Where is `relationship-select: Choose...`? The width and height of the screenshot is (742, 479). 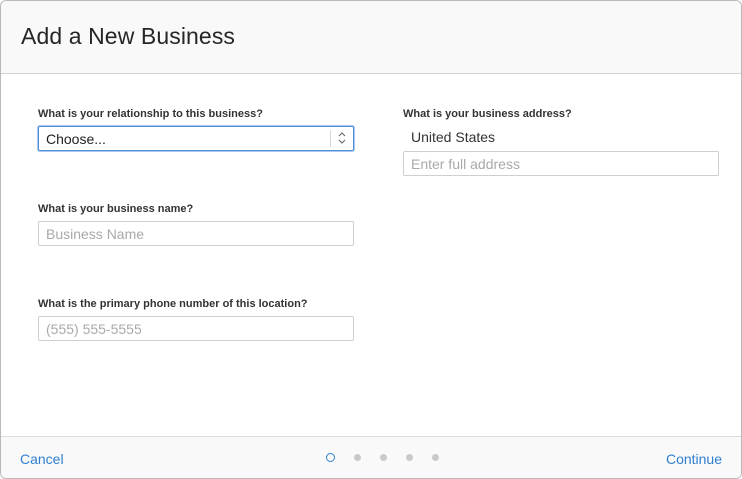 relationship-select: Choose... is located at coordinates (196, 138).